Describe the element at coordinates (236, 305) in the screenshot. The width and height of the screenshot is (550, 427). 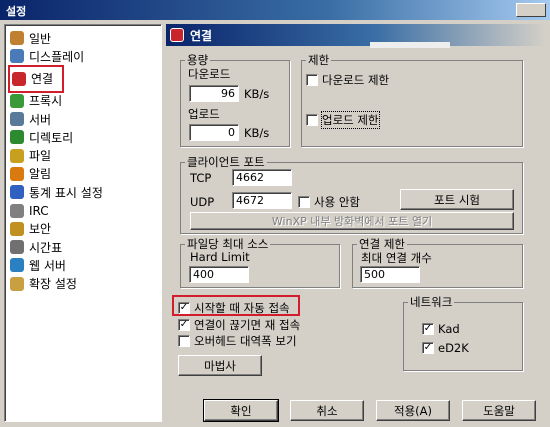
I see `highlight-annotation` at that location.